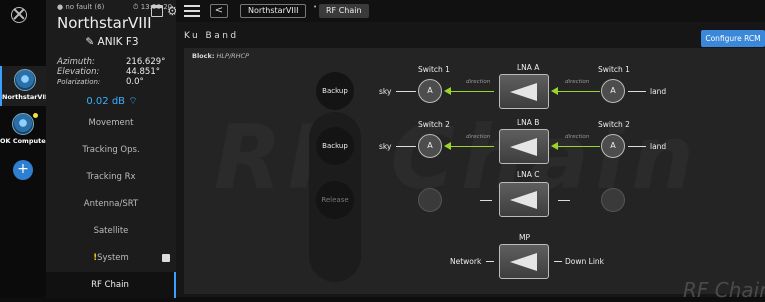 The height and width of the screenshot is (302, 765). I want to click on switch-3-right-empty, so click(613, 200).